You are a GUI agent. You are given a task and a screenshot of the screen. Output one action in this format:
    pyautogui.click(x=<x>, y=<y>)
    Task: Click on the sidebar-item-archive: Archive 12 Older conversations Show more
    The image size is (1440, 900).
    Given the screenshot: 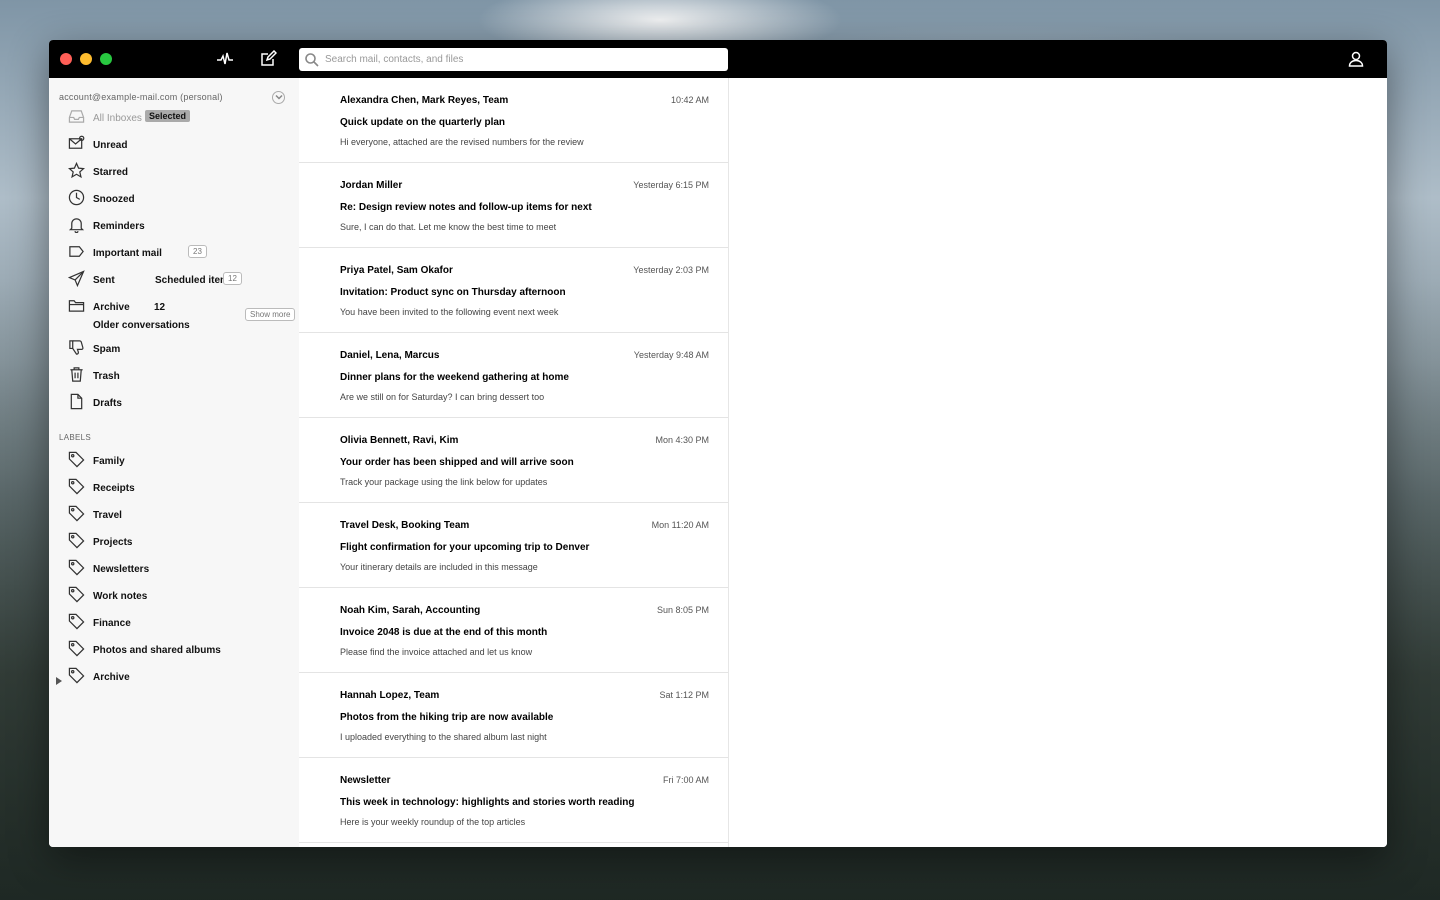 What is the action you would take?
    pyautogui.click(x=174, y=316)
    